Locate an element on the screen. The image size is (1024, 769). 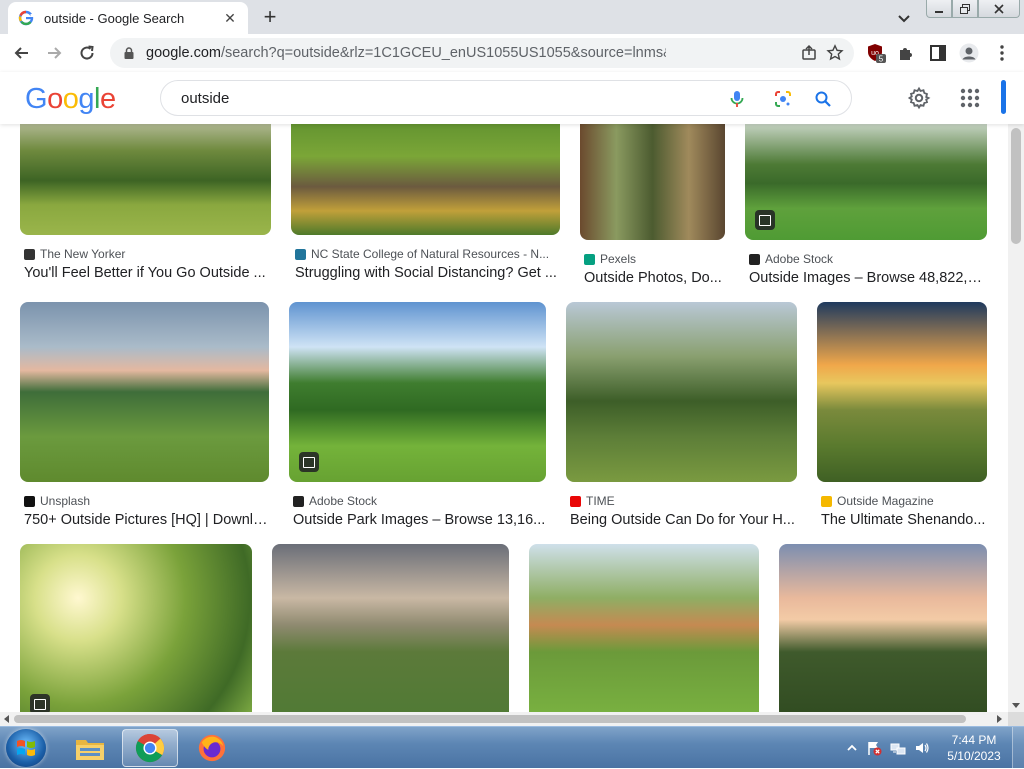
search-query-text: outside is located at coordinates (205, 98).